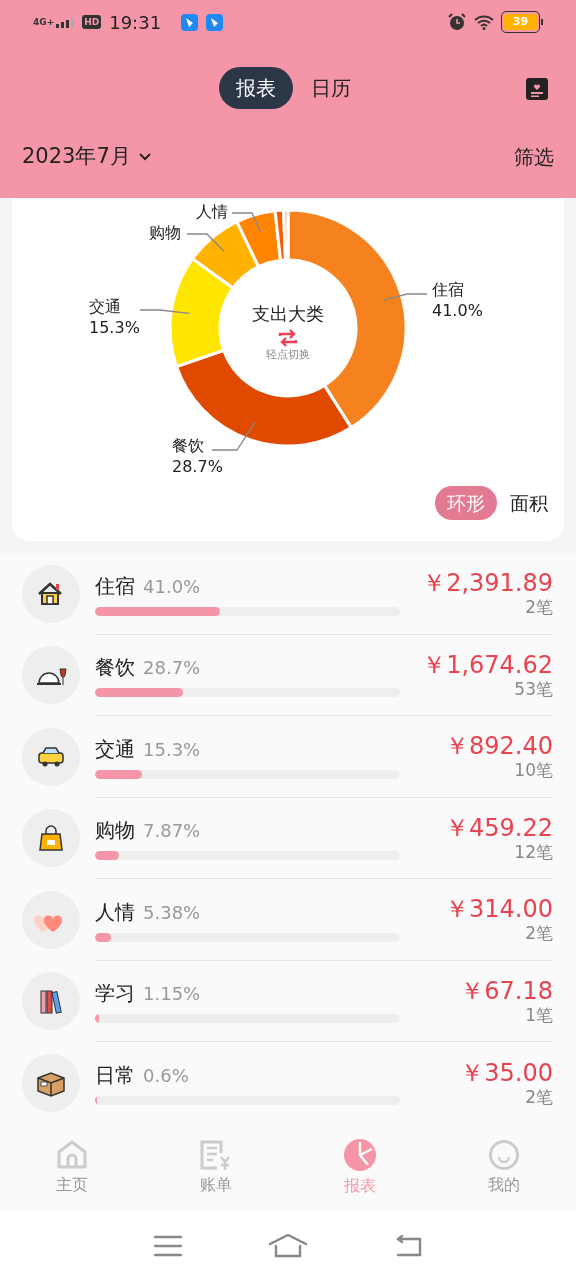 The image size is (576, 1280). What do you see at coordinates (408, 1246) in the screenshot?
I see `back-icon` at bounding box center [408, 1246].